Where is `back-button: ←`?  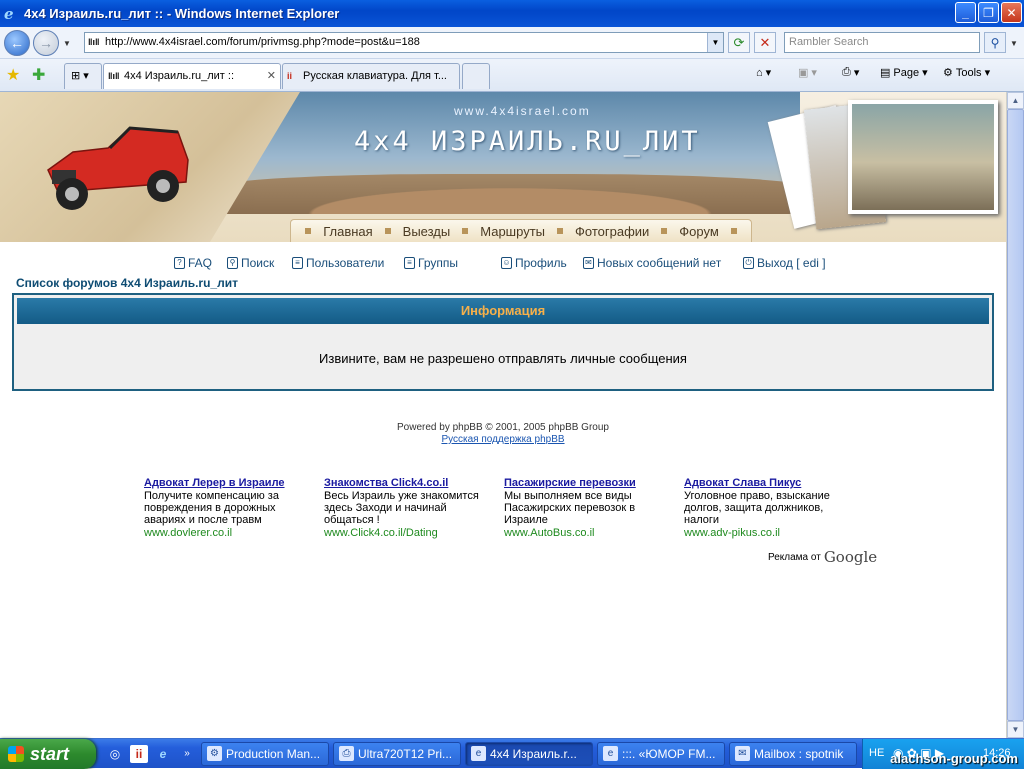 back-button: ← is located at coordinates (17, 43).